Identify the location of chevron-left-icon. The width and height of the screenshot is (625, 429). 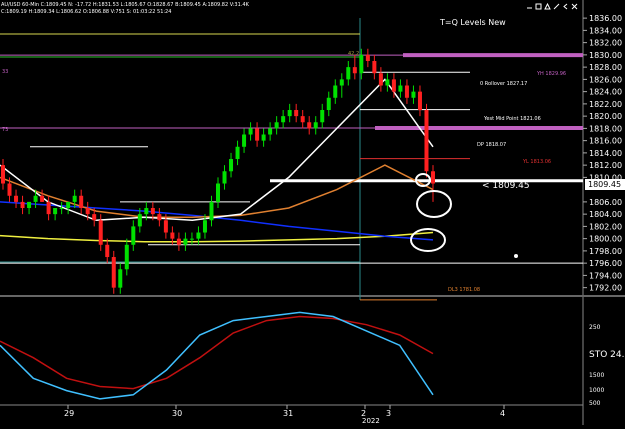
(565, 6).